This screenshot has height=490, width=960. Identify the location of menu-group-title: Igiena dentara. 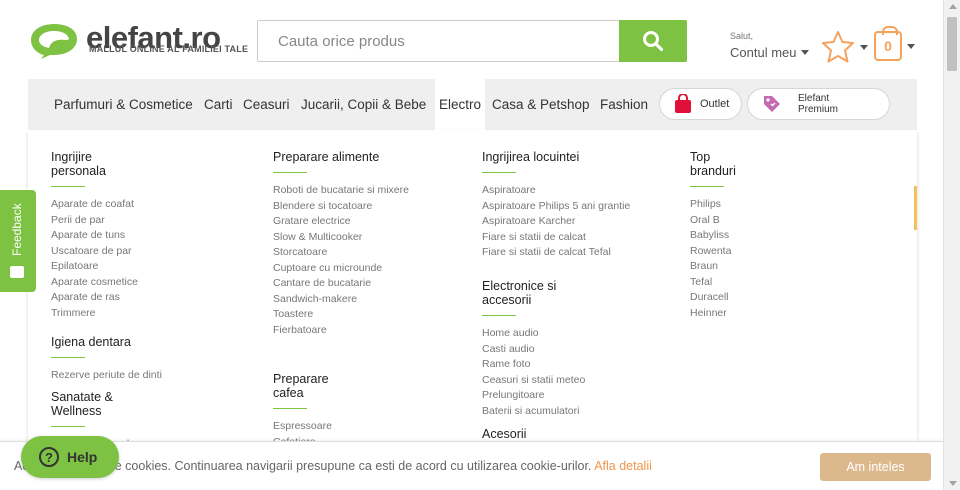
(106, 342).